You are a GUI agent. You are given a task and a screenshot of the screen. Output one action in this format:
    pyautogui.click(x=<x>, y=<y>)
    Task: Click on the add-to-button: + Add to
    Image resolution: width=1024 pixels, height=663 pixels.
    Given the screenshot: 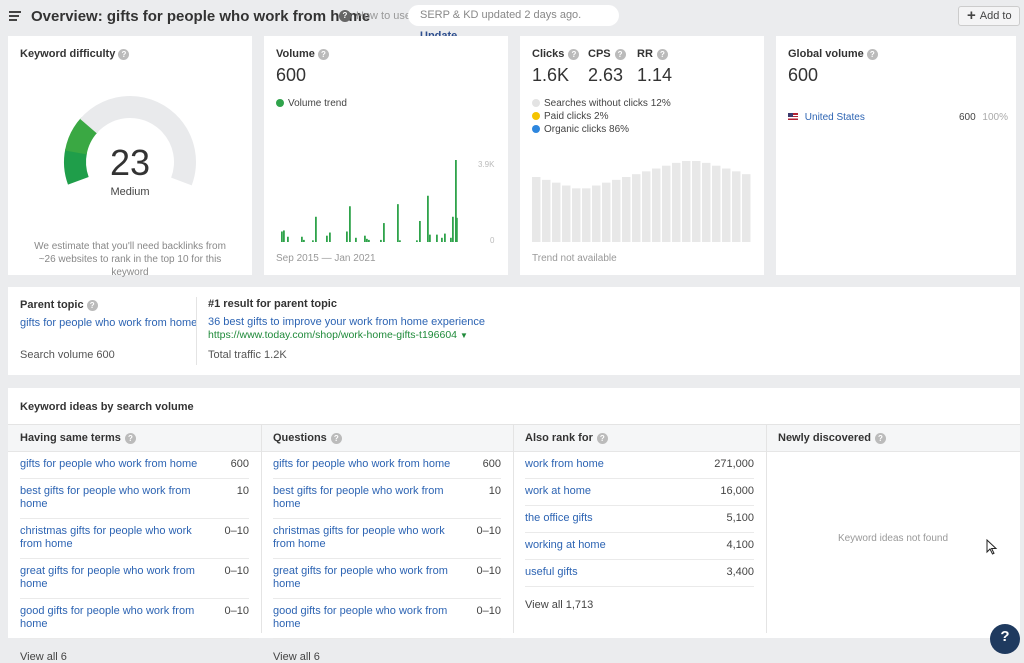 What is the action you would take?
    pyautogui.click(x=989, y=16)
    